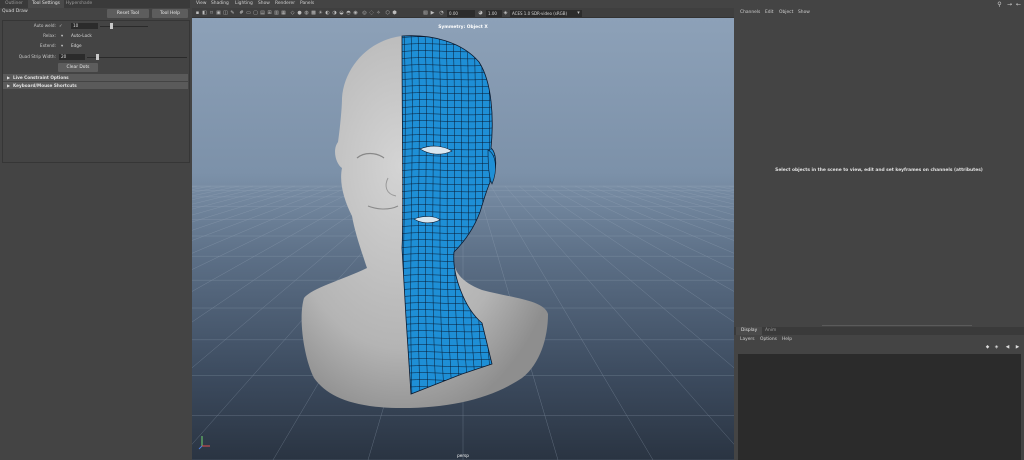 The height and width of the screenshot is (460, 1024). I want to click on textured-icon: ▩, so click(313, 13).